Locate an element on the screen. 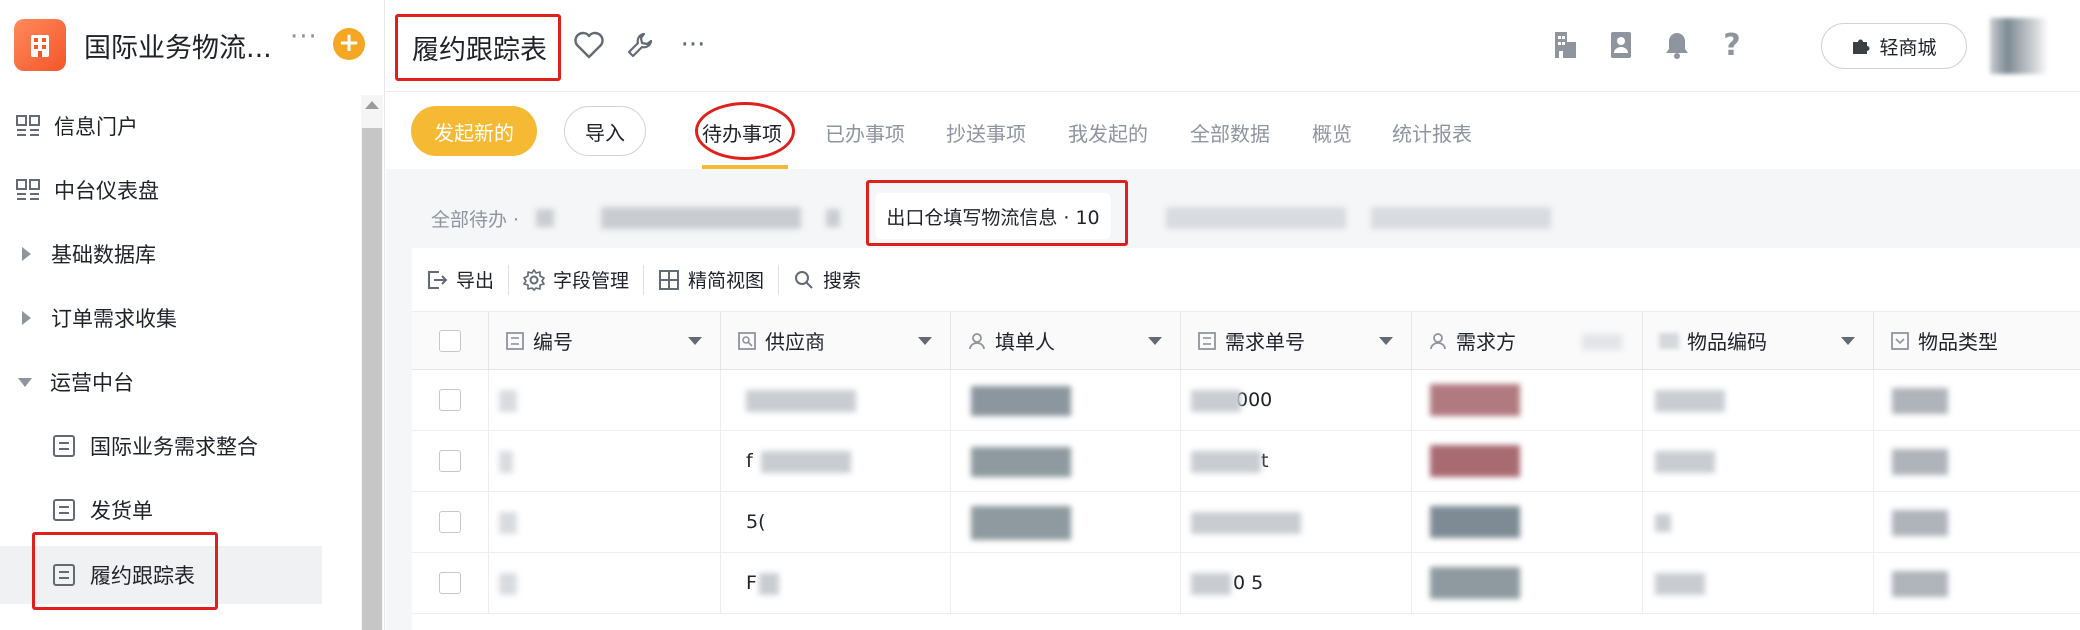 Image resolution: width=2080 pixels, height=630 pixels. cell-request-no: 0 5 is located at coordinates (1296, 583).